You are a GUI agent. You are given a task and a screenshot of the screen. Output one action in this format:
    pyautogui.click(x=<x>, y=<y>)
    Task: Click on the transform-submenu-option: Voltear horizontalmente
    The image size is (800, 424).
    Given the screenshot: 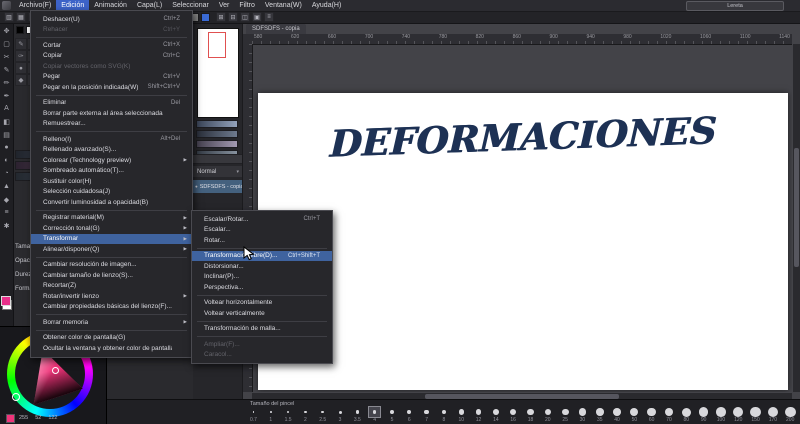 What is the action you would take?
    pyautogui.click(x=262, y=303)
    